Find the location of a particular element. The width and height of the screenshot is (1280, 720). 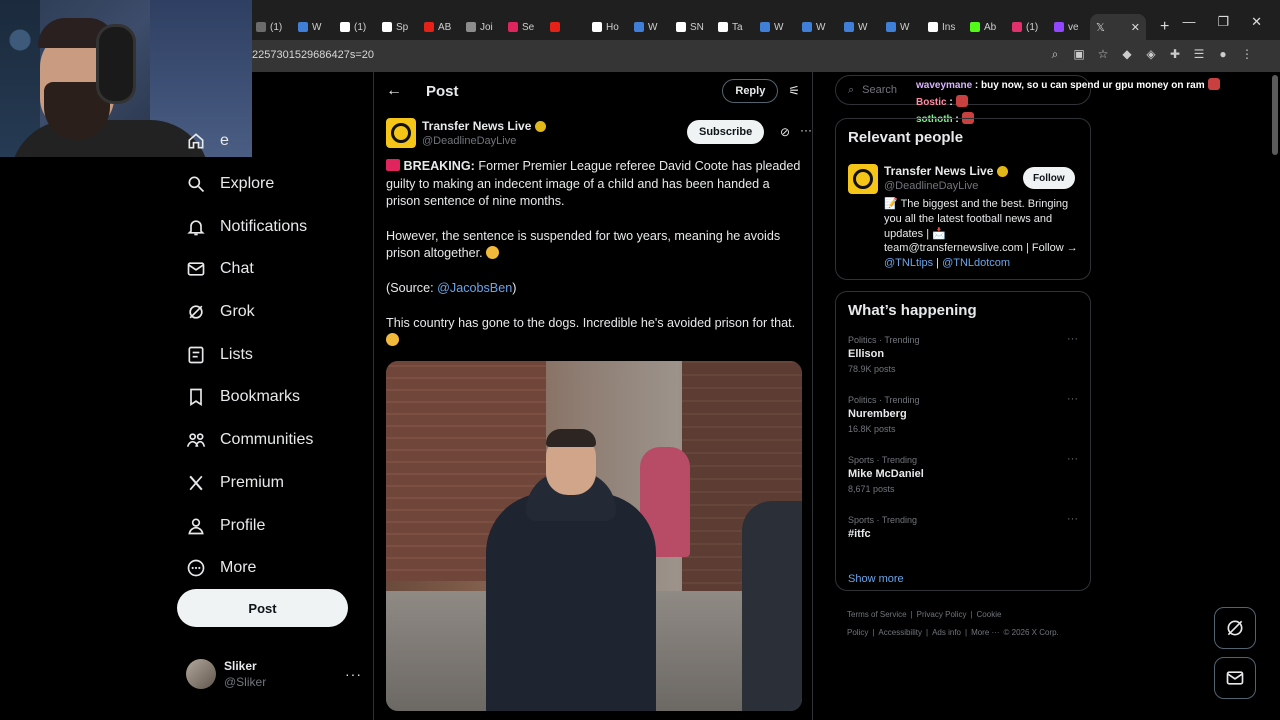

nav-item-explore: Explore is located at coordinates (271, 184).